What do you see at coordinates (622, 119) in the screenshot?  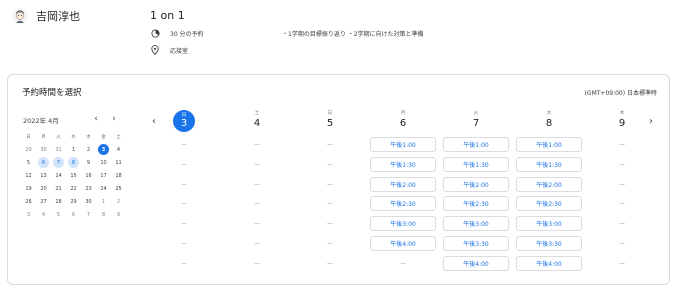 I see `day-header: 木9` at bounding box center [622, 119].